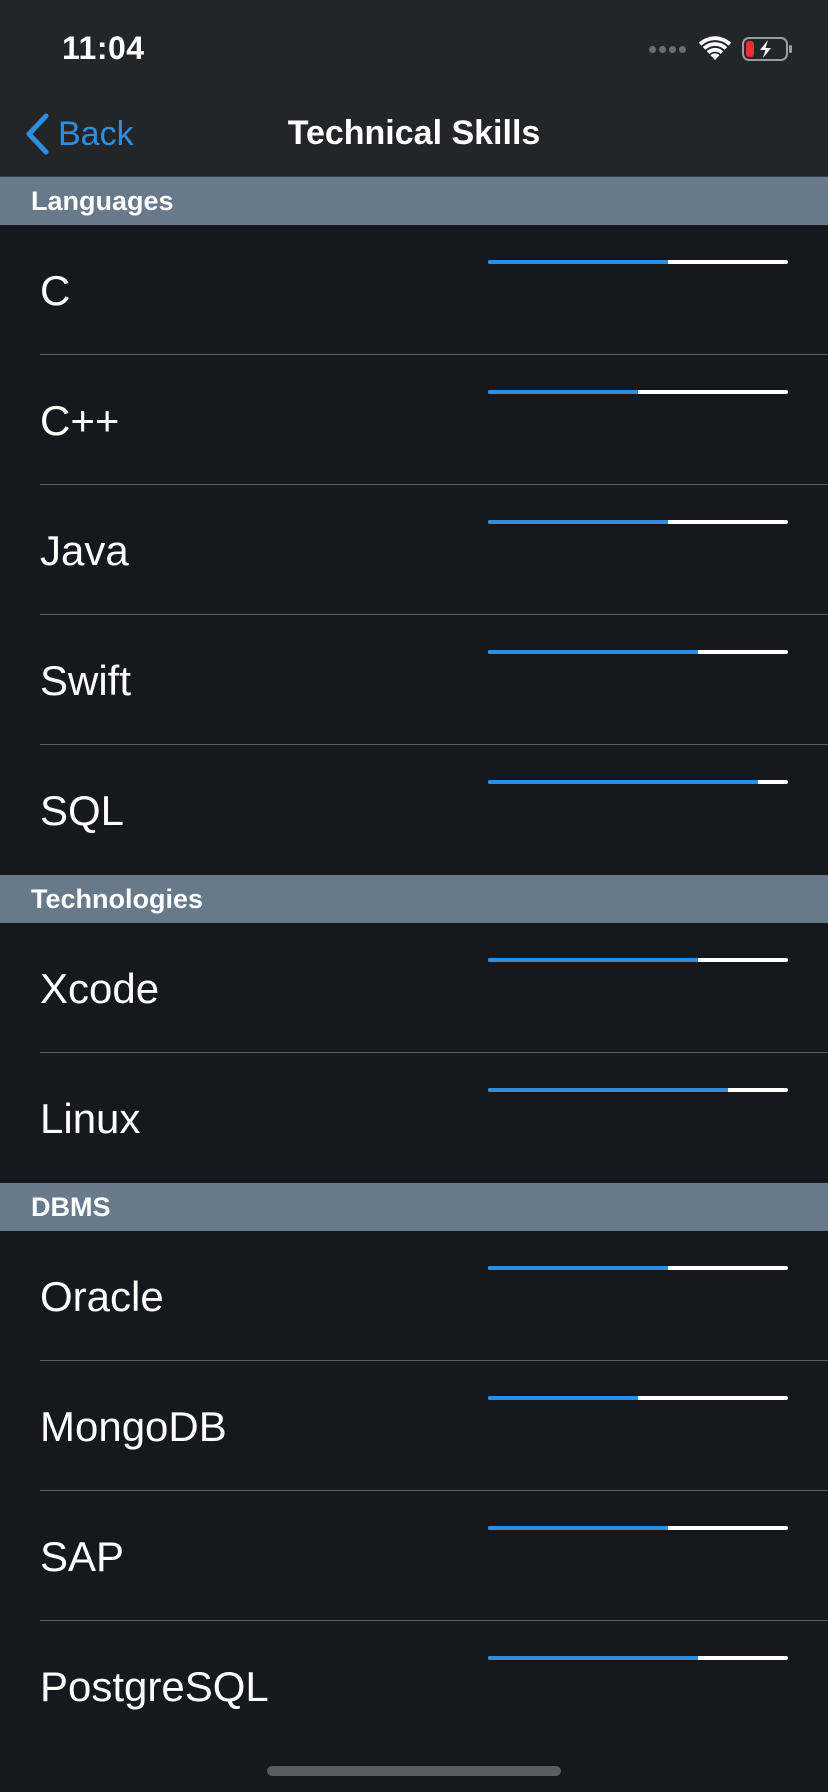  Describe the element at coordinates (414, 1686) in the screenshot. I see `skill-row: PostgreSQL` at that location.